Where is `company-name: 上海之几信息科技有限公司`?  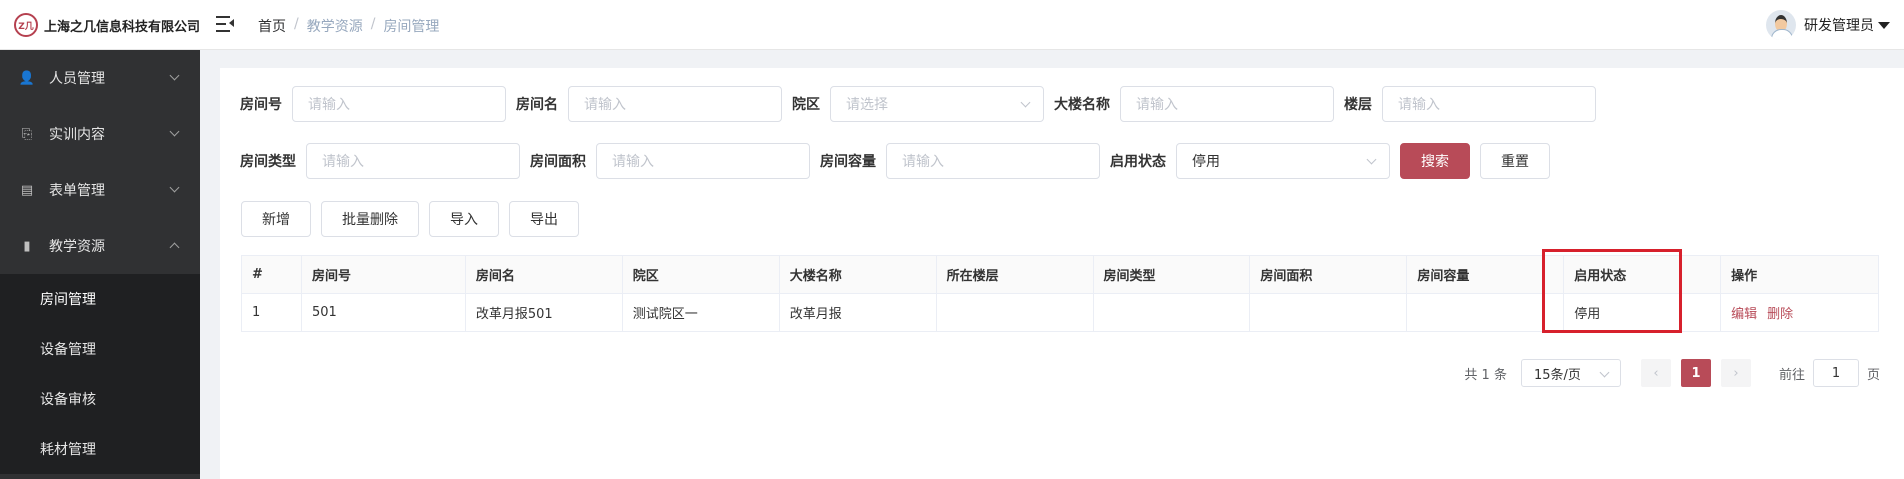
company-name: 上海之几信息科技有限公司 is located at coordinates (122, 27).